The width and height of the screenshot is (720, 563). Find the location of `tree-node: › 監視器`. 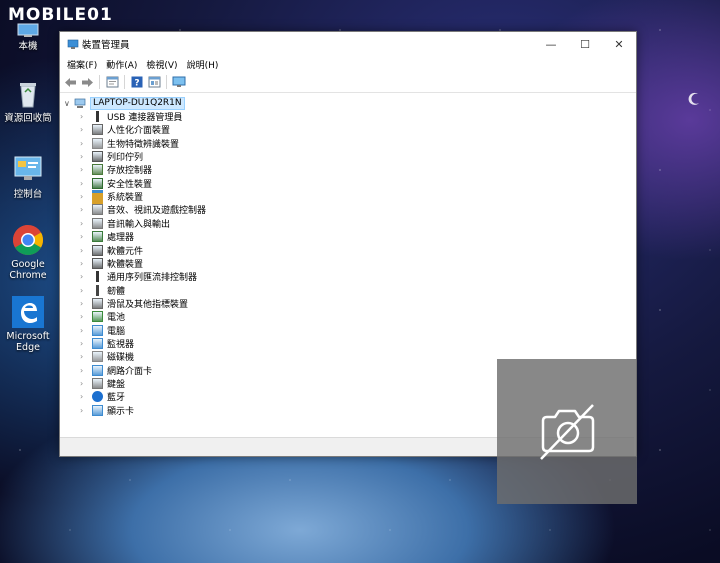

tree-node: › 監視器 is located at coordinates (107, 343).